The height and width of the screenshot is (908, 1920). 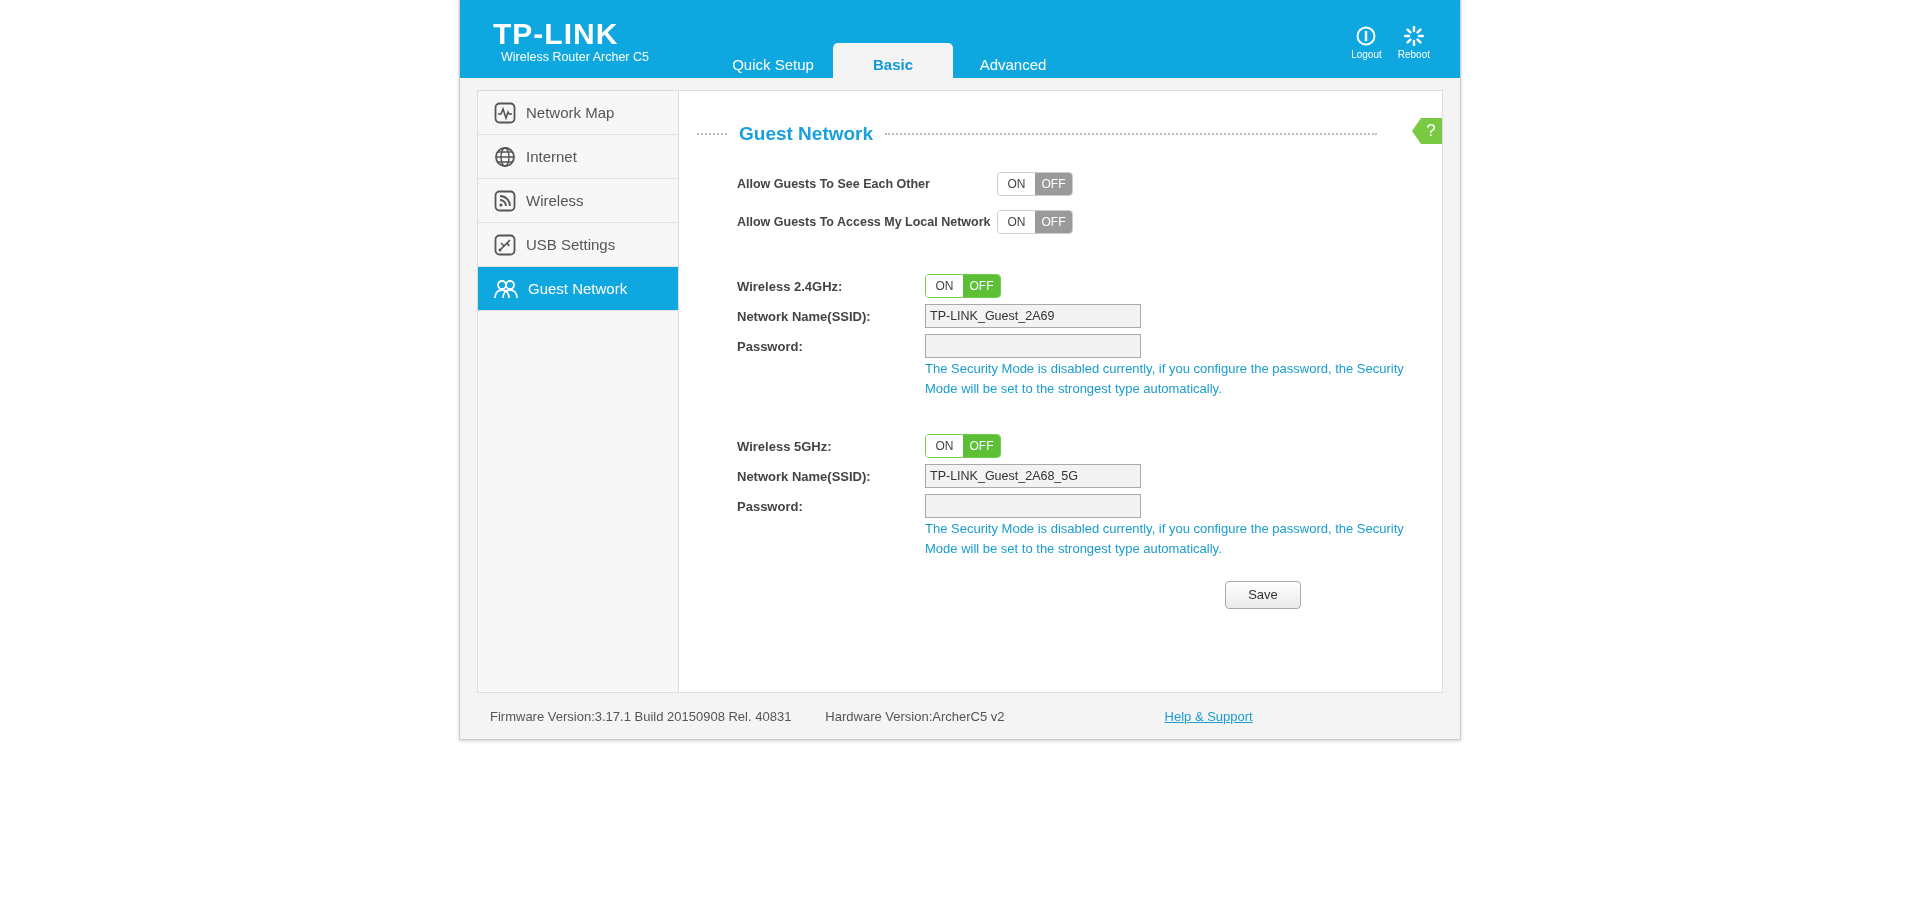 What do you see at coordinates (641, 716) in the screenshot?
I see `firmware-version: Firmware Version:3.17.1 Build 20150908 Rel. 40831` at bounding box center [641, 716].